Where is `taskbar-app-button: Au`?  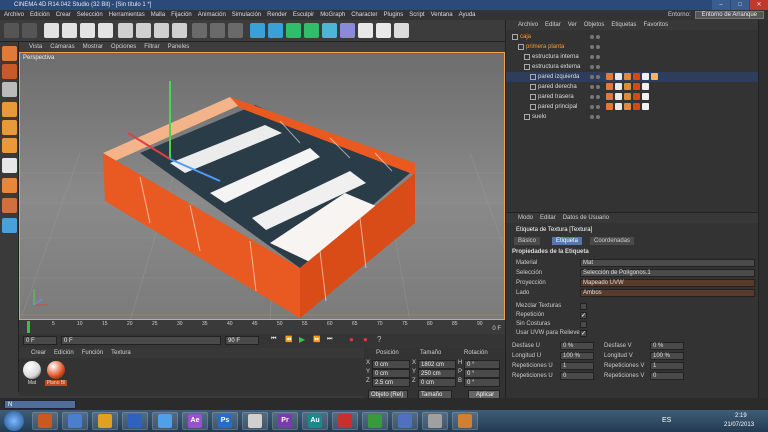 taskbar-app-button: Au is located at coordinates (315, 421).